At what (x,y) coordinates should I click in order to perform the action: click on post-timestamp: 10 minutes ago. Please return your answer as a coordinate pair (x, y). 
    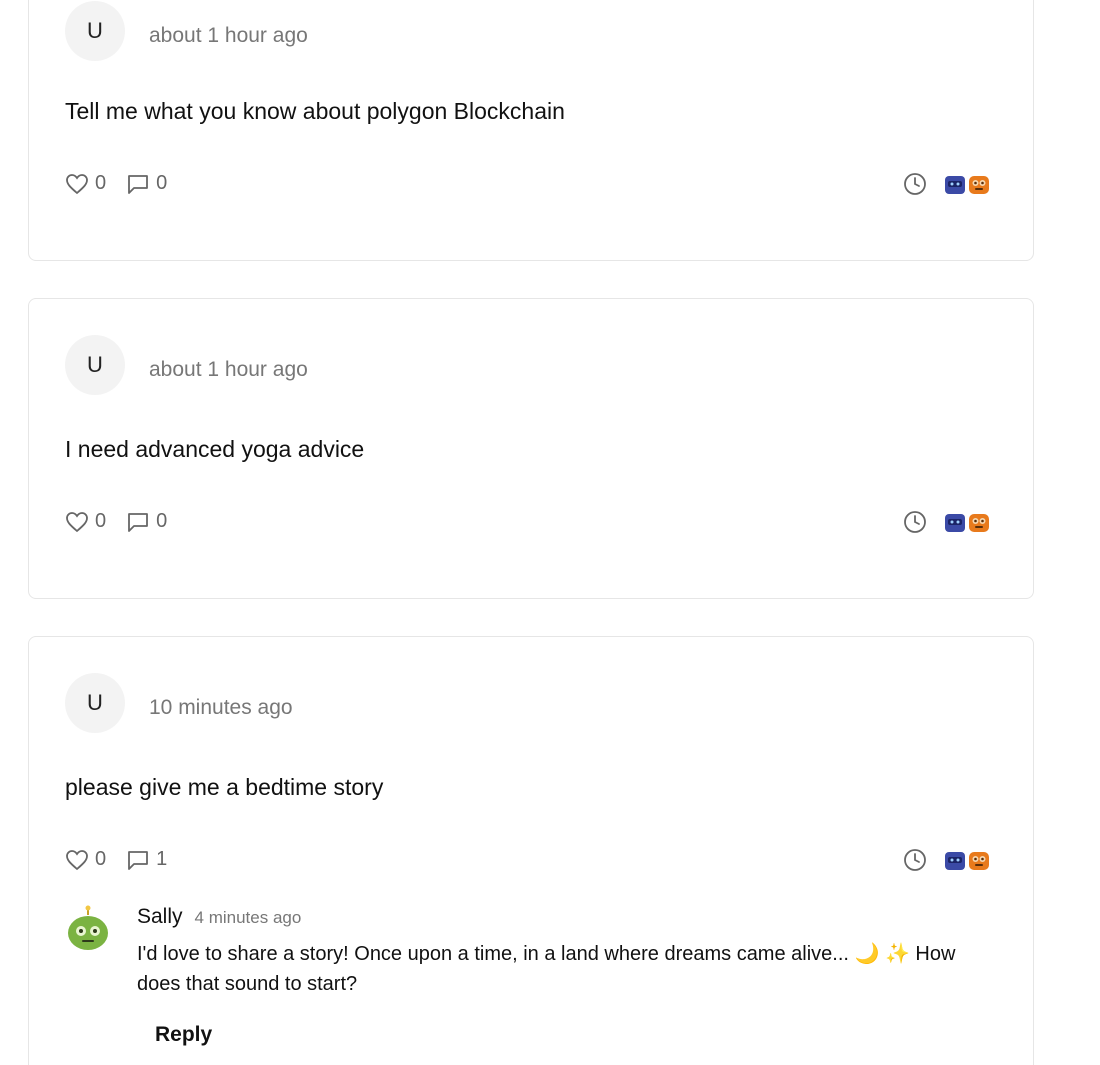
    Looking at the image, I should click on (221, 707).